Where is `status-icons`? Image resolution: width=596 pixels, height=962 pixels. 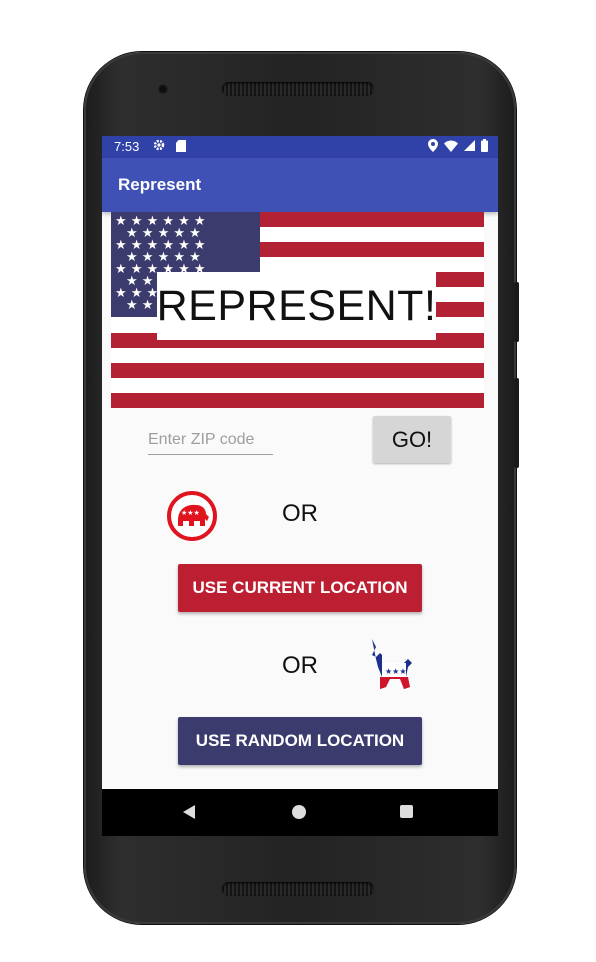
status-icons is located at coordinates (458, 145).